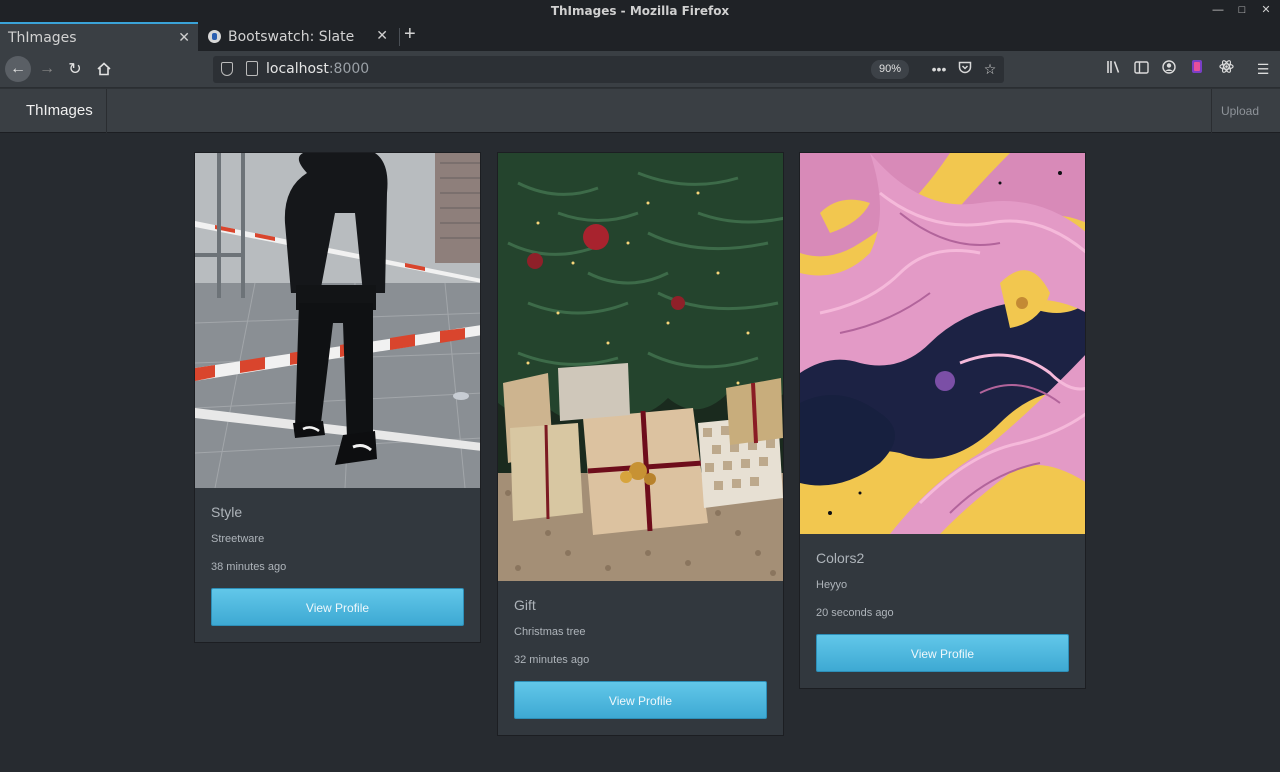 The image size is (1280, 772). What do you see at coordinates (47, 69) in the screenshot?
I see `forward-arrow-icon: →` at bounding box center [47, 69].